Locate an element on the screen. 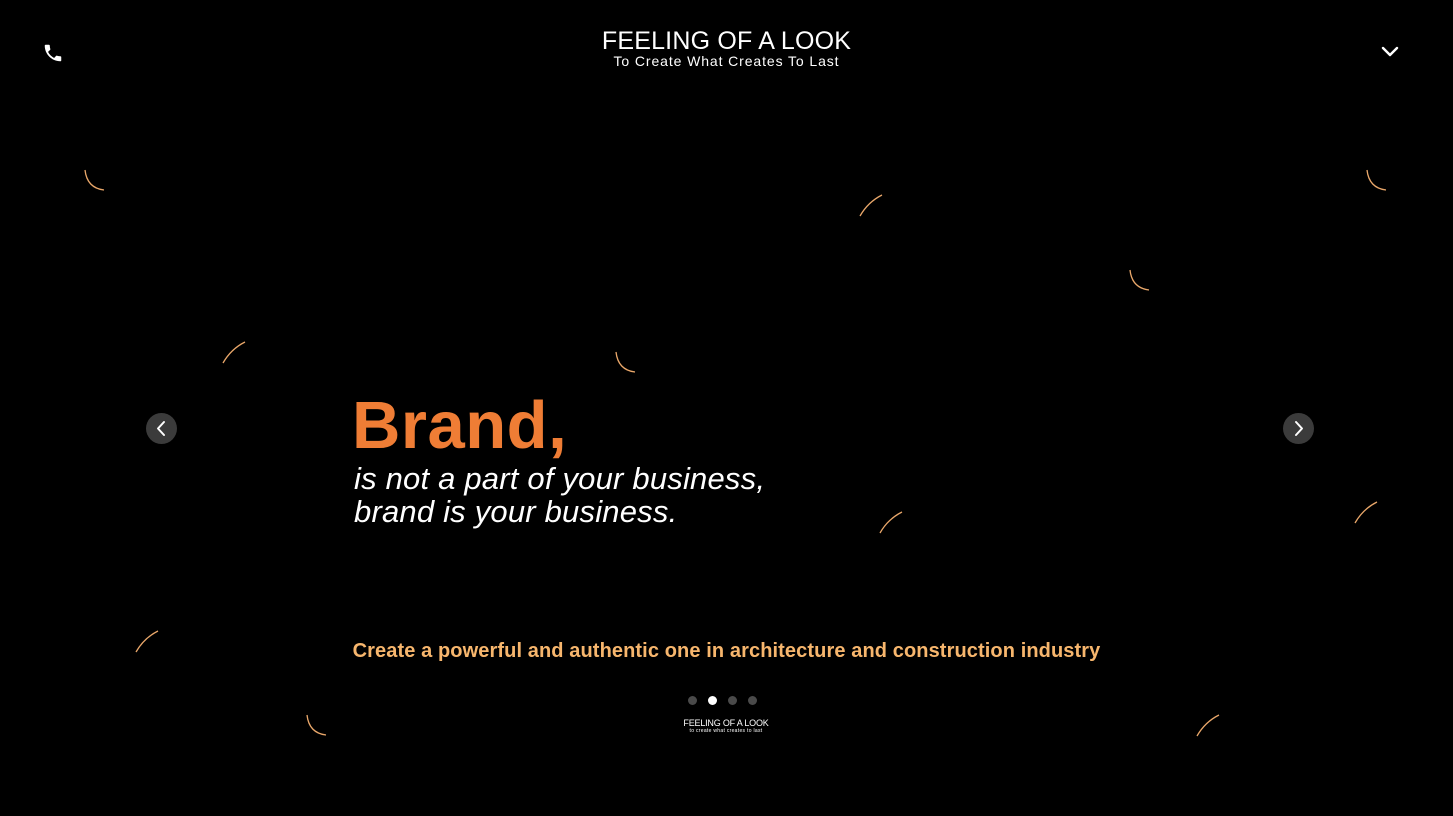 The height and width of the screenshot is (816, 1453). chevron-left-icon is located at coordinates (161, 428).